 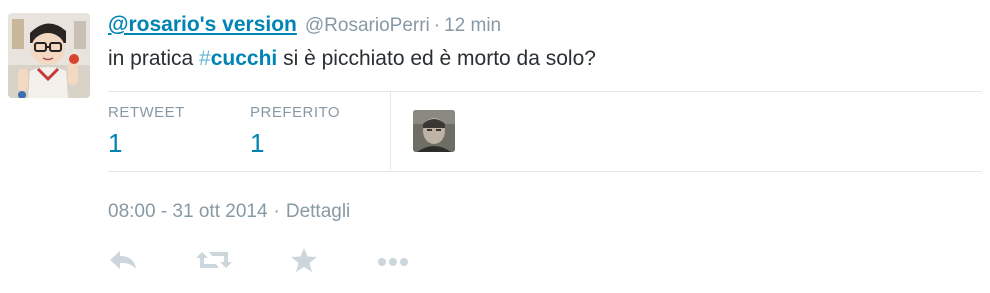 What do you see at coordinates (257, 143) in the screenshot?
I see `favorite-count: 1` at bounding box center [257, 143].